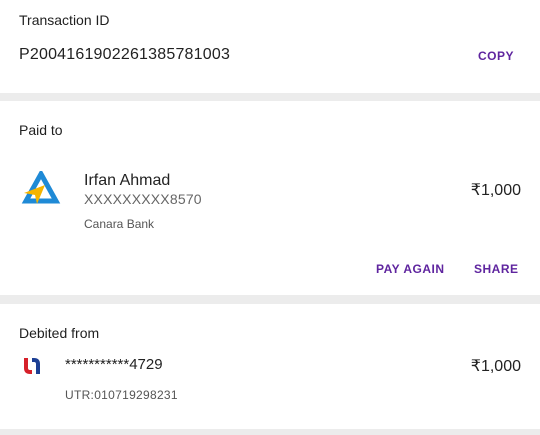 Image resolution: width=540 pixels, height=435 pixels. What do you see at coordinates (143, 199) in the screenshot?
I see `payee-account-number: XXXXXXXXX8570` at bounding box center [143, 199].